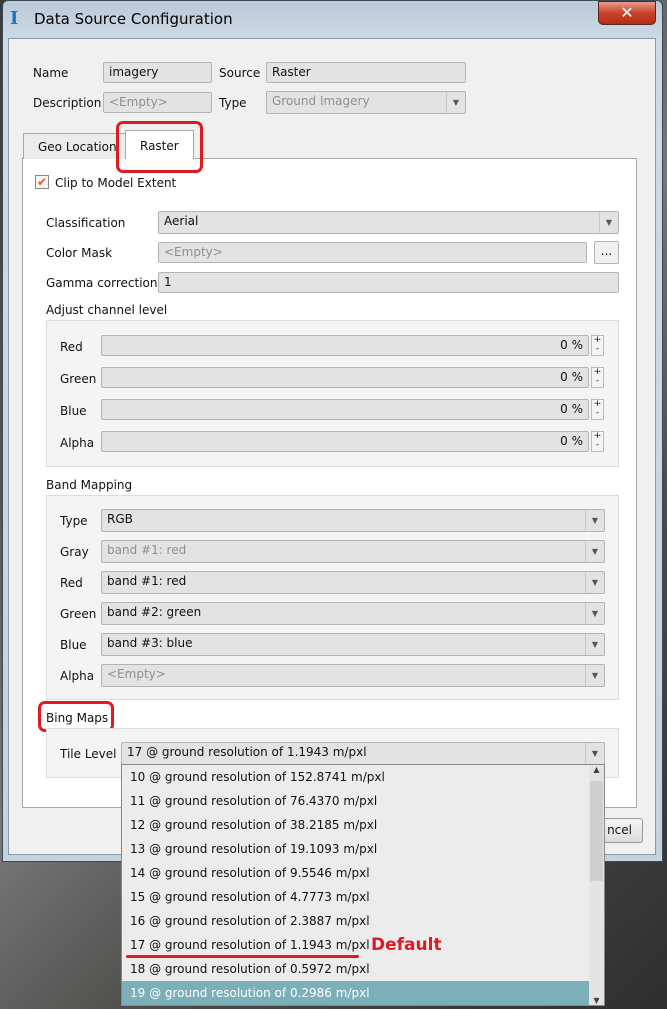  What do you see at coordinates (353, 613) in the screenshot?
I see `band-select: band #2: green ▼` at bounding box center [353, 613].